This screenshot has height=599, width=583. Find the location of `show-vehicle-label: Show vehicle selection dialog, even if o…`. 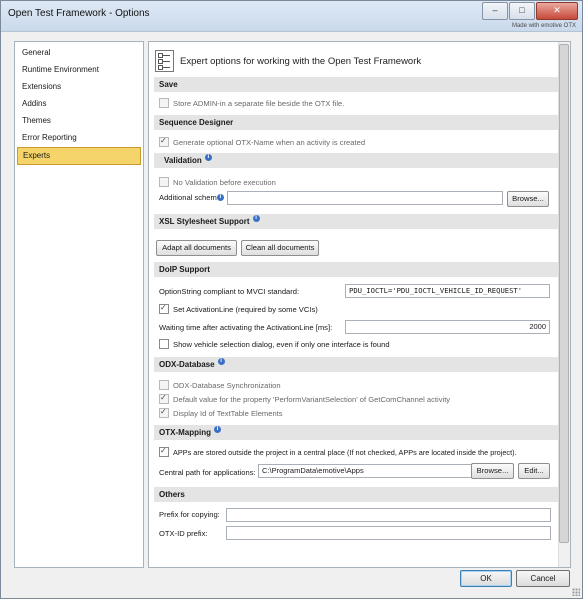

show-vehicle-label: Show vehicle selection dialog, even if o… is located at coordinates (281, 344).